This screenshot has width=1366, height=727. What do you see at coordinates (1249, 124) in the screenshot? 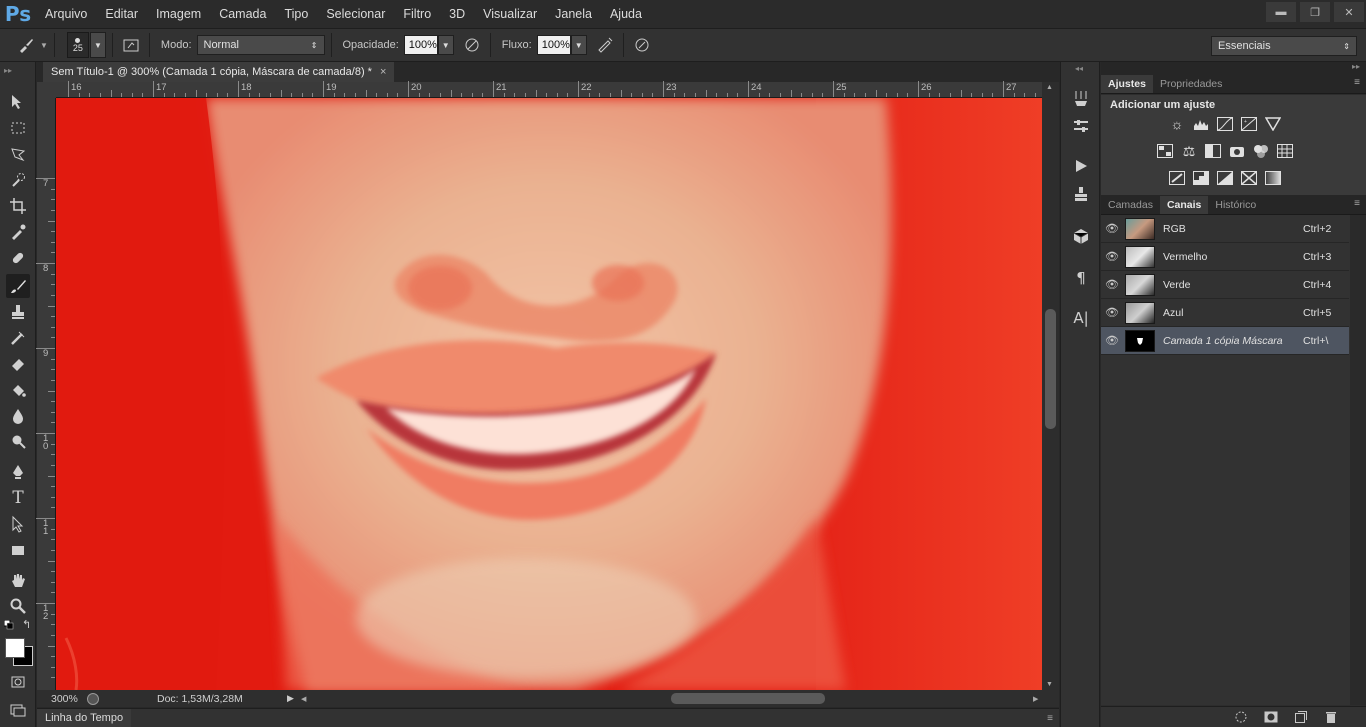
I see `exposure-icon: +` at bounding box center [1249, 124].